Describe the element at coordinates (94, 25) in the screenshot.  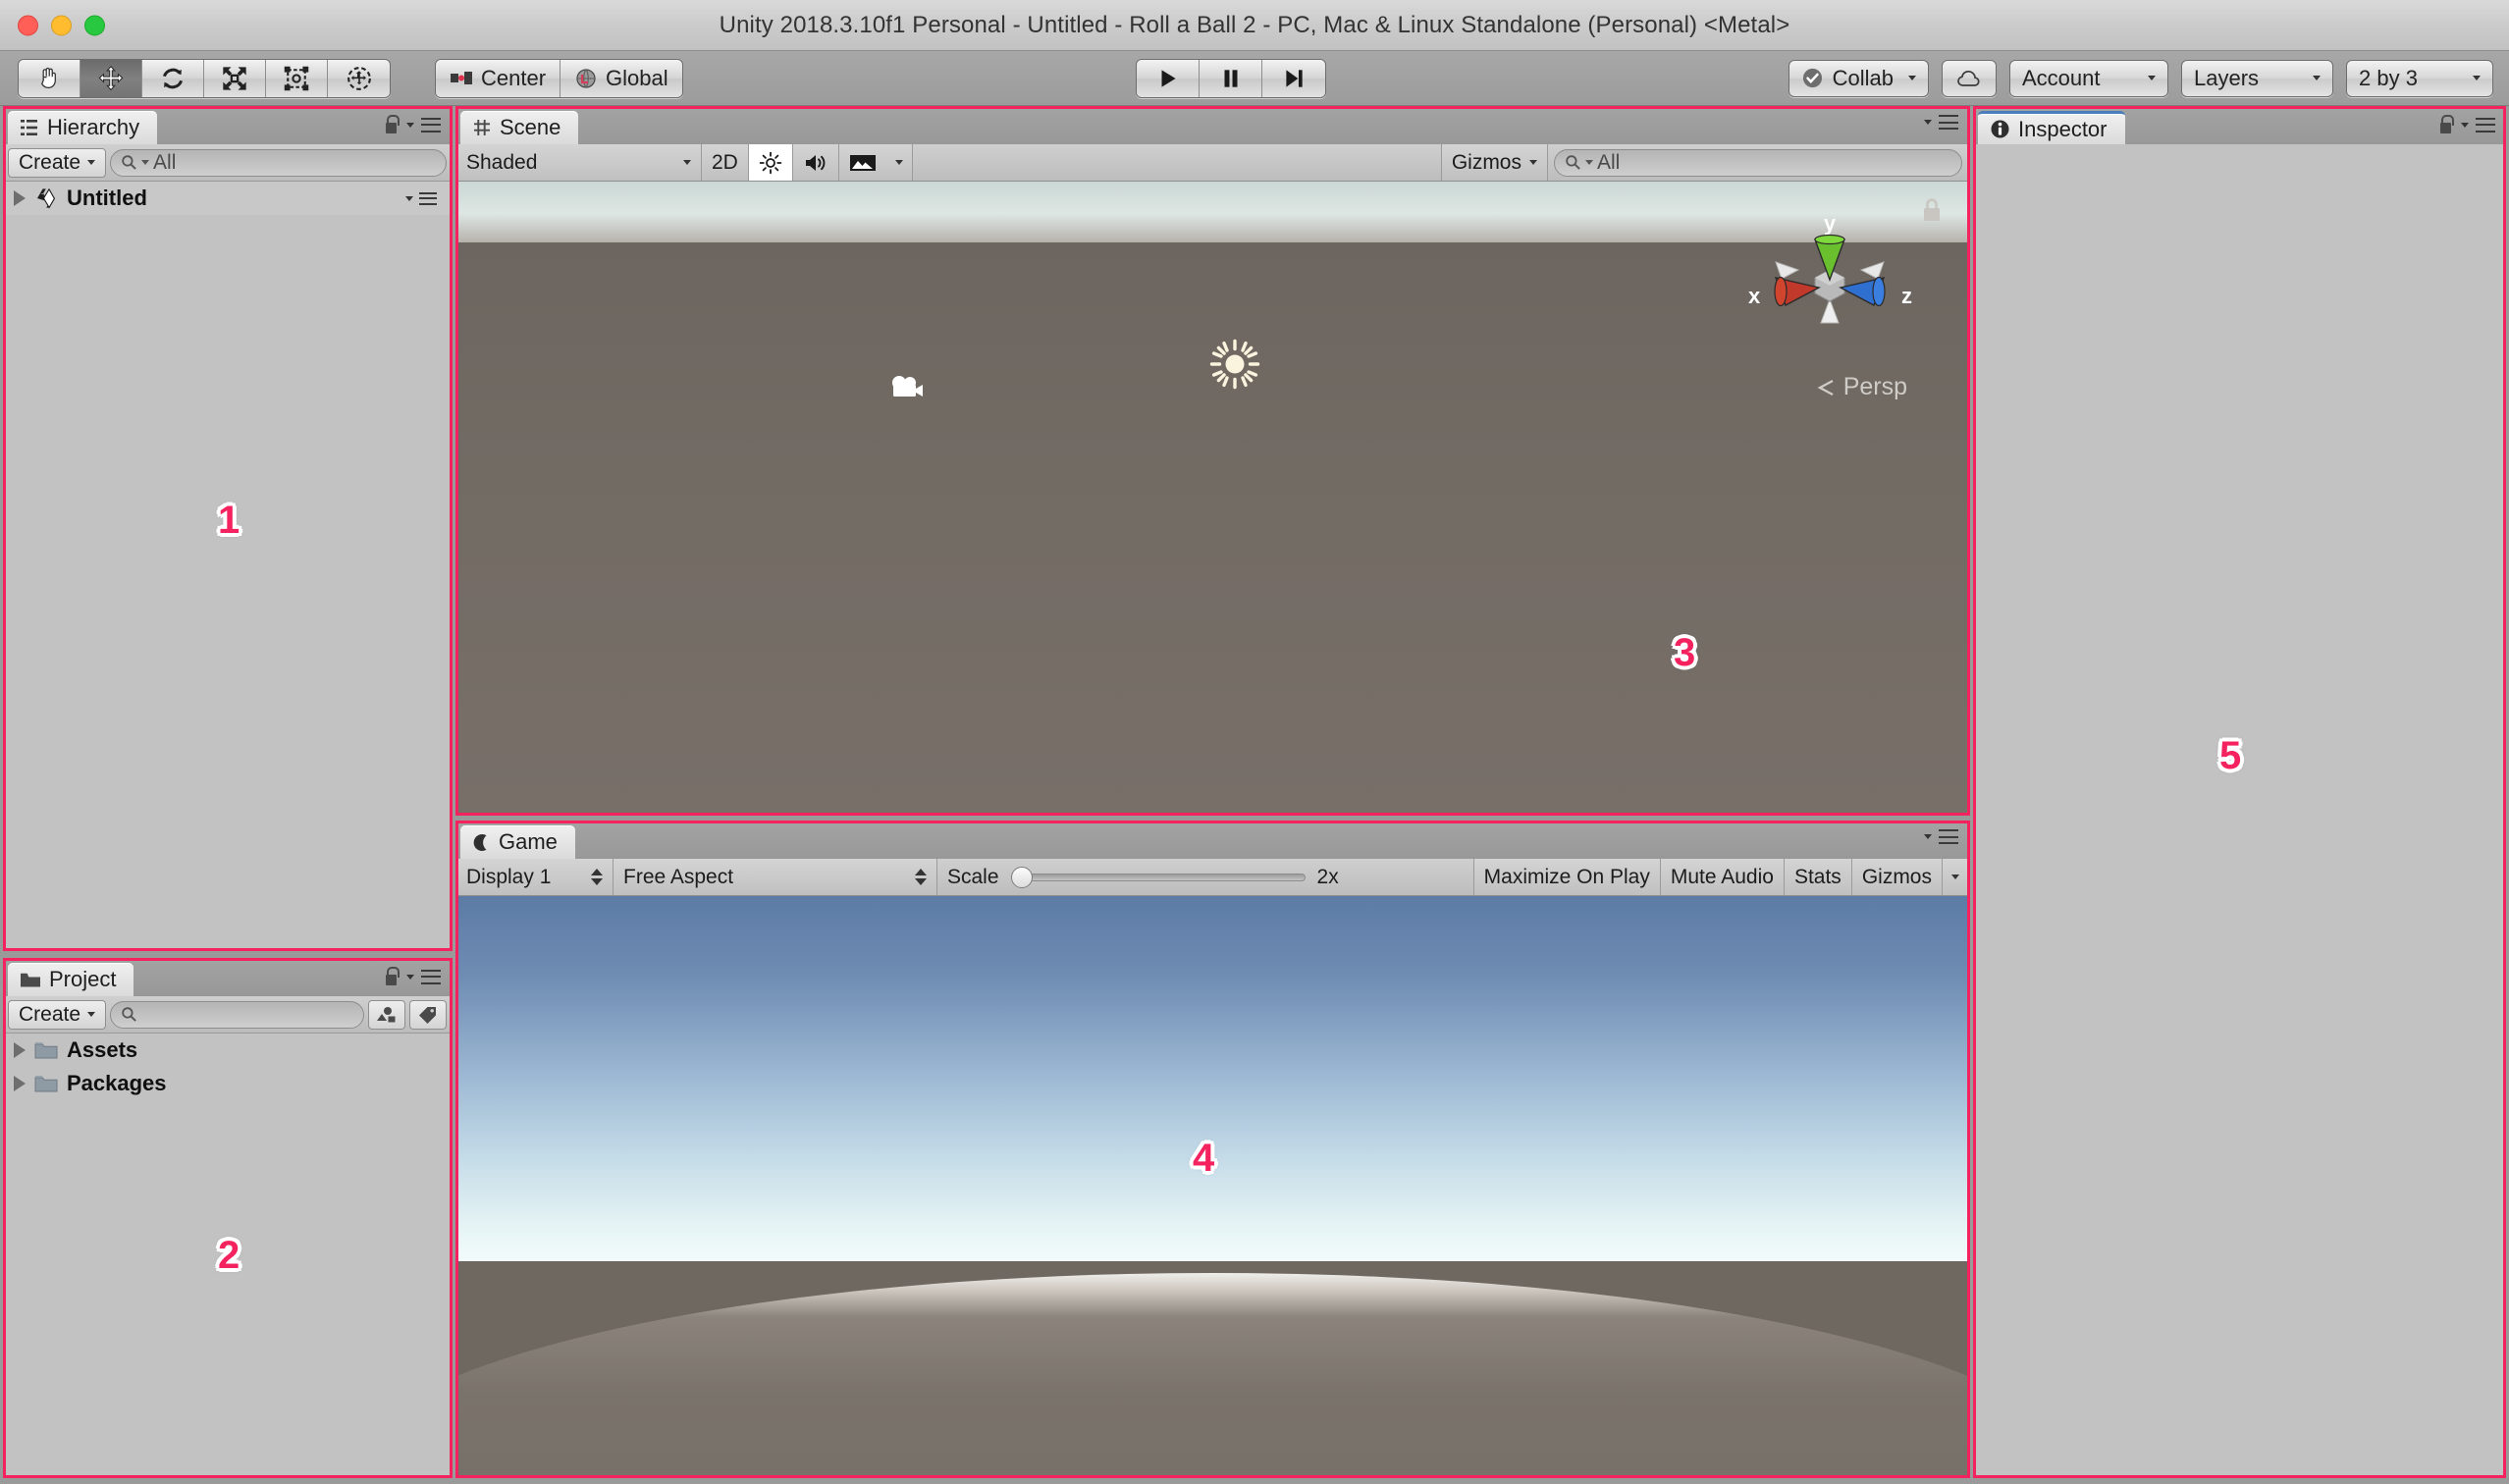
I see `zoom-button` at that location.